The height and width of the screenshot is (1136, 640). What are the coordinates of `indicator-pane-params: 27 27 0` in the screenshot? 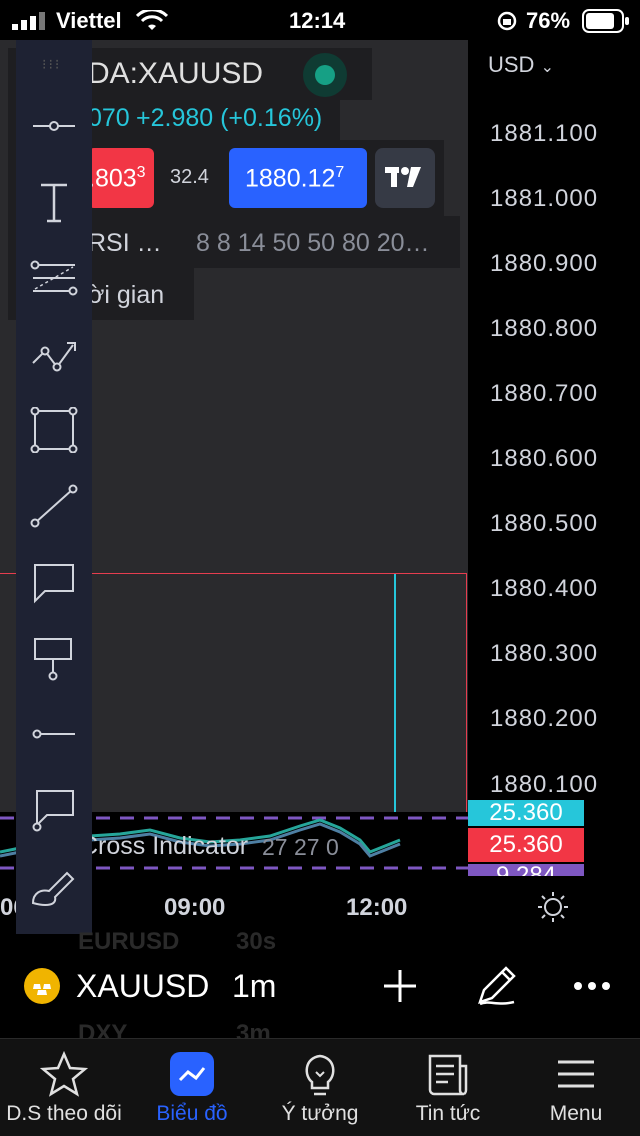 It's located at (300, 847).